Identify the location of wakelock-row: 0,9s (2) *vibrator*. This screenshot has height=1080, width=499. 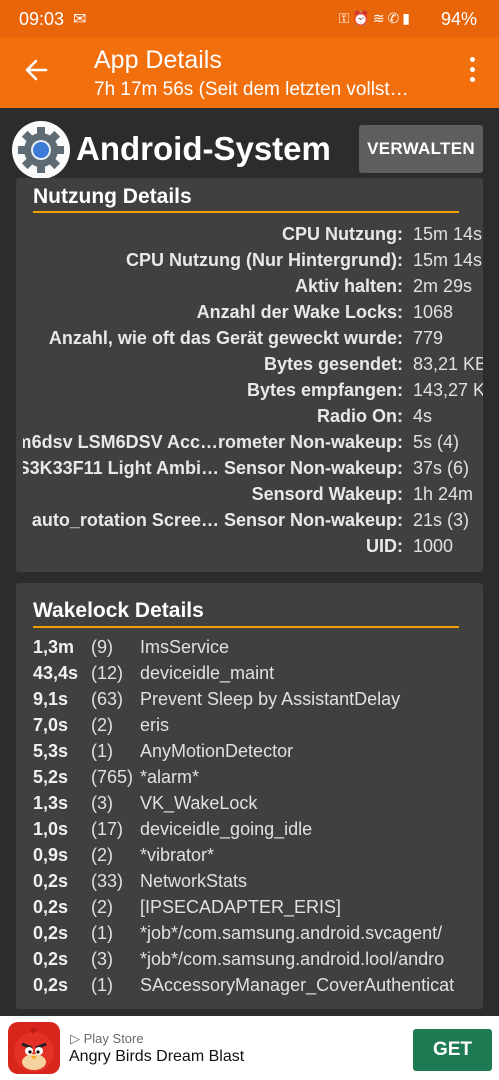
(249, 858).